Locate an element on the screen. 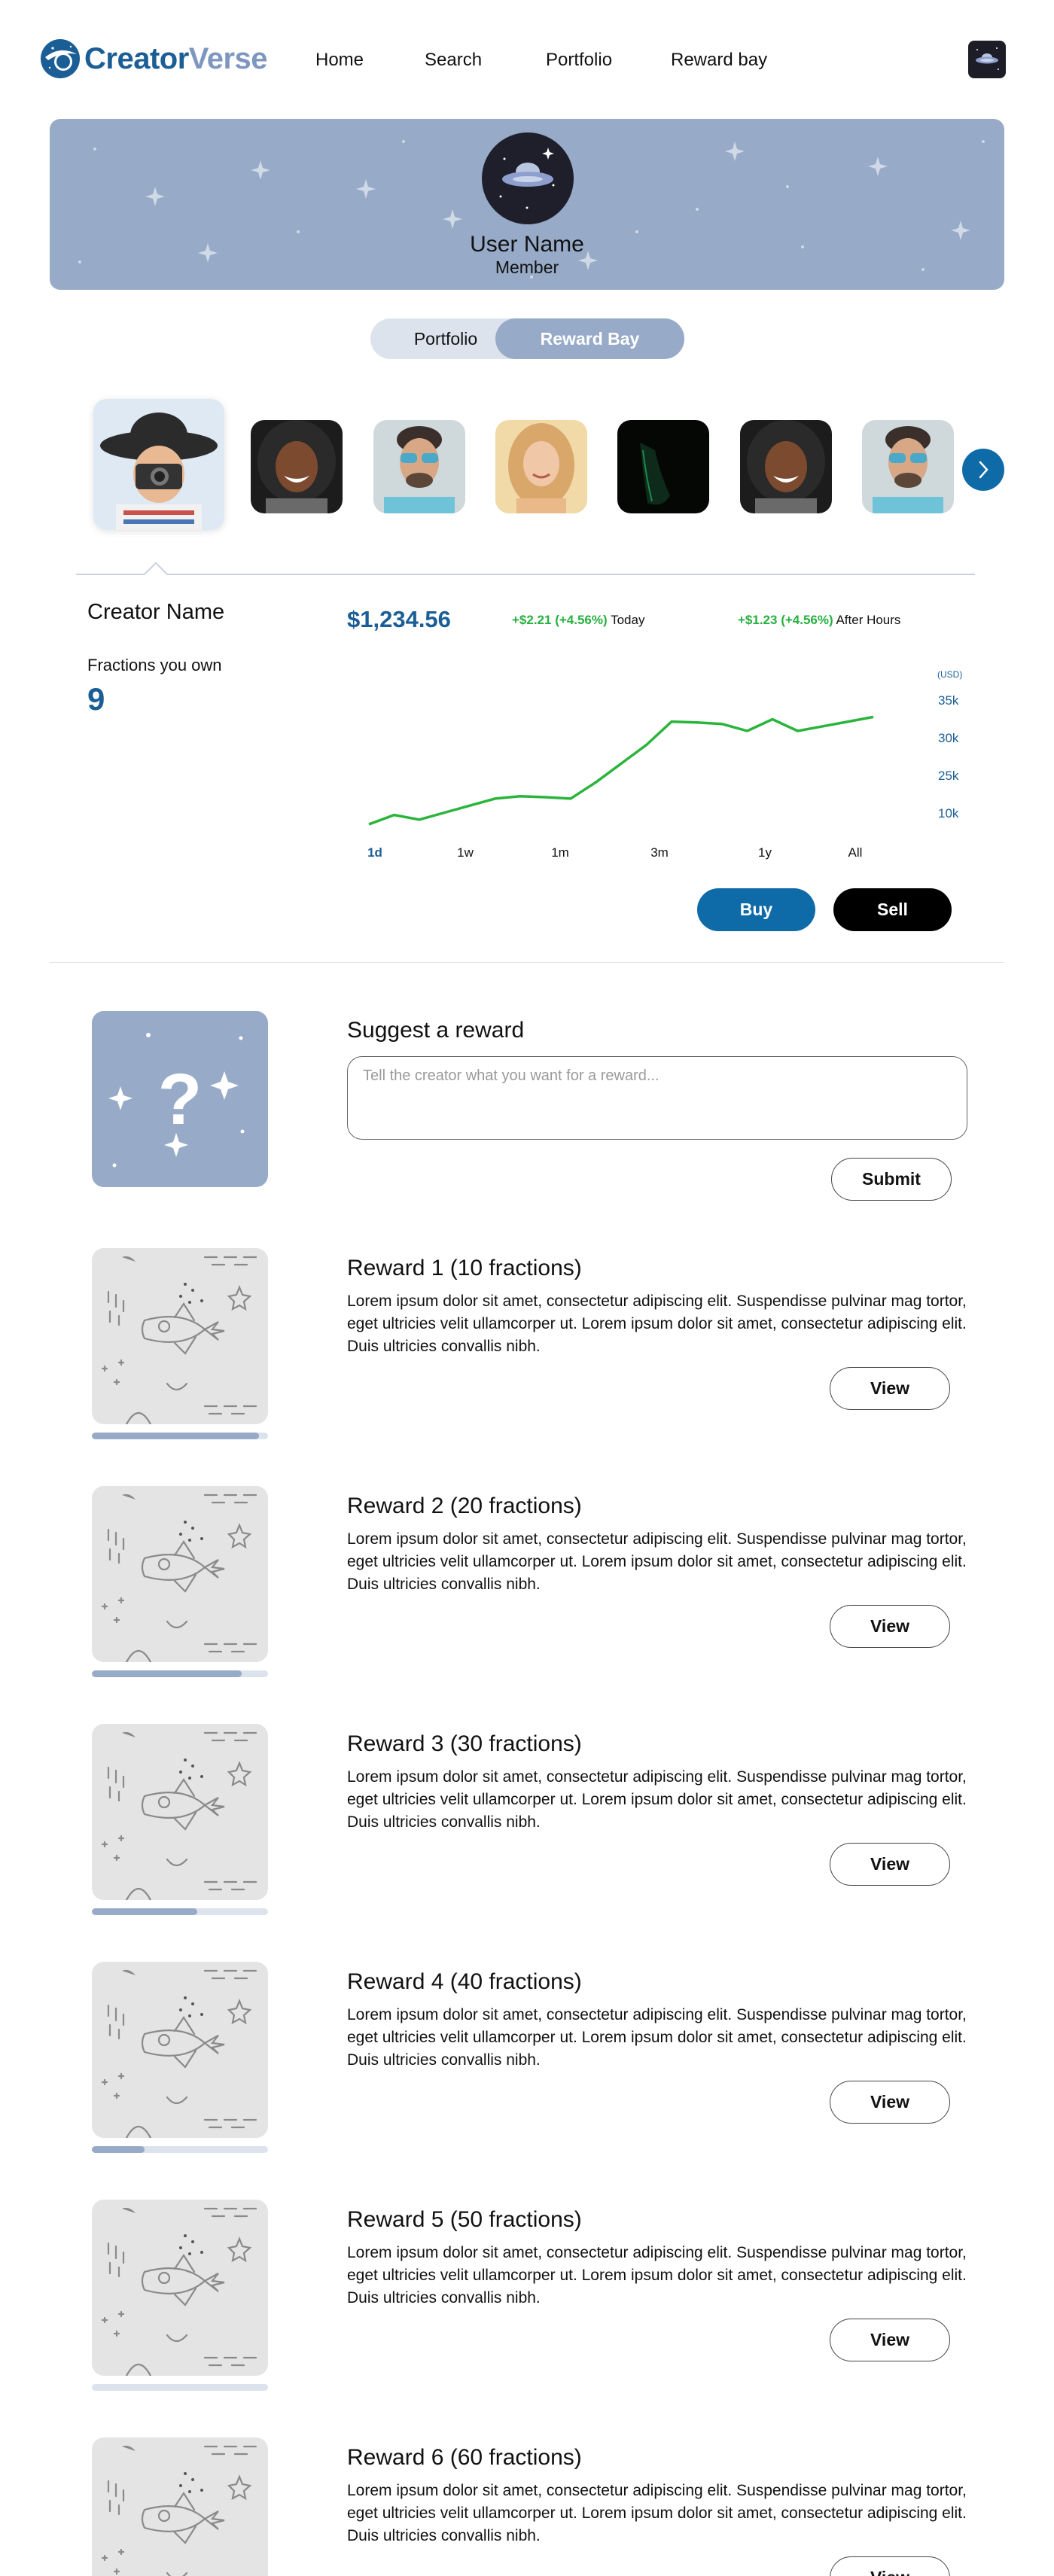 This screenshot has height=2576, width=1054. after-hours-change-label: After Hours is located at coordinates (869, 620).